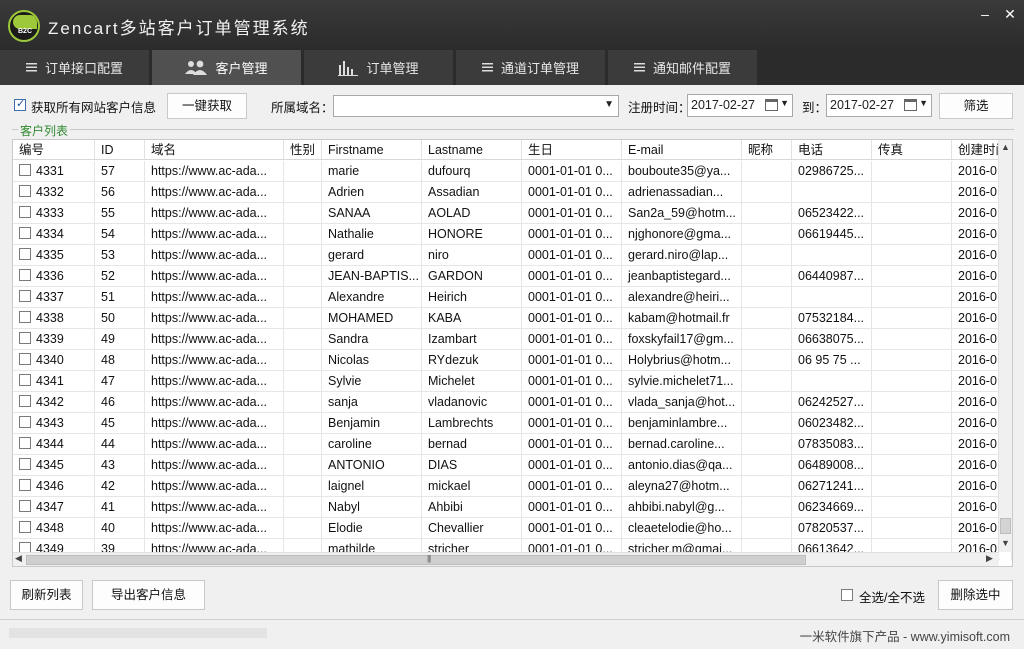  What do you see at coordinates (513, 129) in the screenshot?
I see `group-box-border` at bounding box center [513, 129].